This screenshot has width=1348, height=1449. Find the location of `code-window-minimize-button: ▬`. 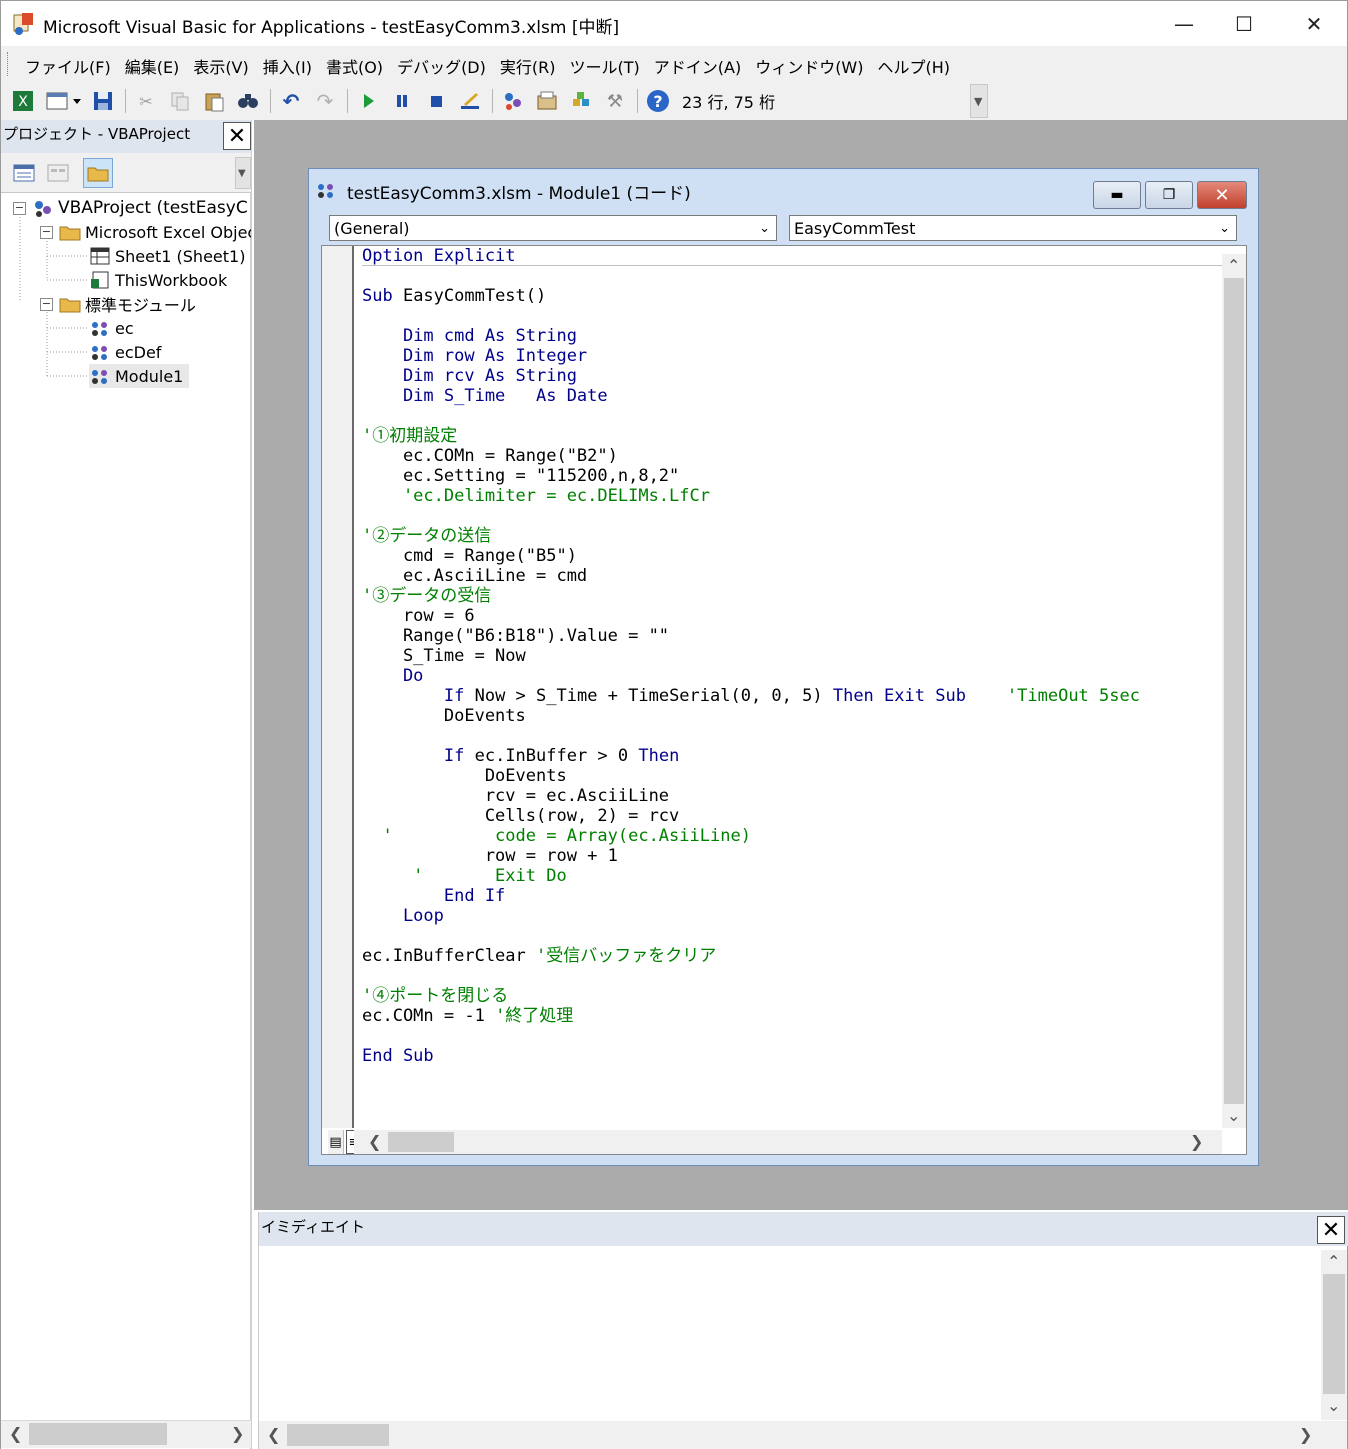

code-window-minimize-button: ▬ is located at coordinates (1117, 195).